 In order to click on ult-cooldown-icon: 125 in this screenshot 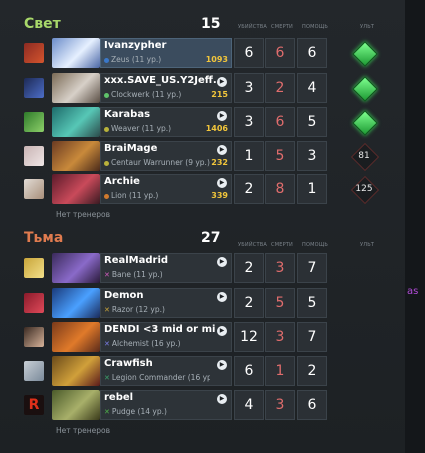, I will do `click(365, 190)`.